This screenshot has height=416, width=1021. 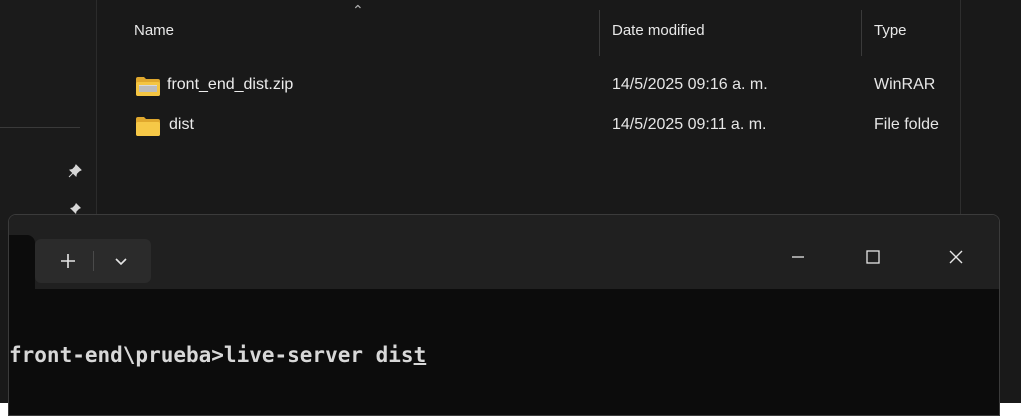 I want to click on chevron-down-icon, so click(x=121, y=262).